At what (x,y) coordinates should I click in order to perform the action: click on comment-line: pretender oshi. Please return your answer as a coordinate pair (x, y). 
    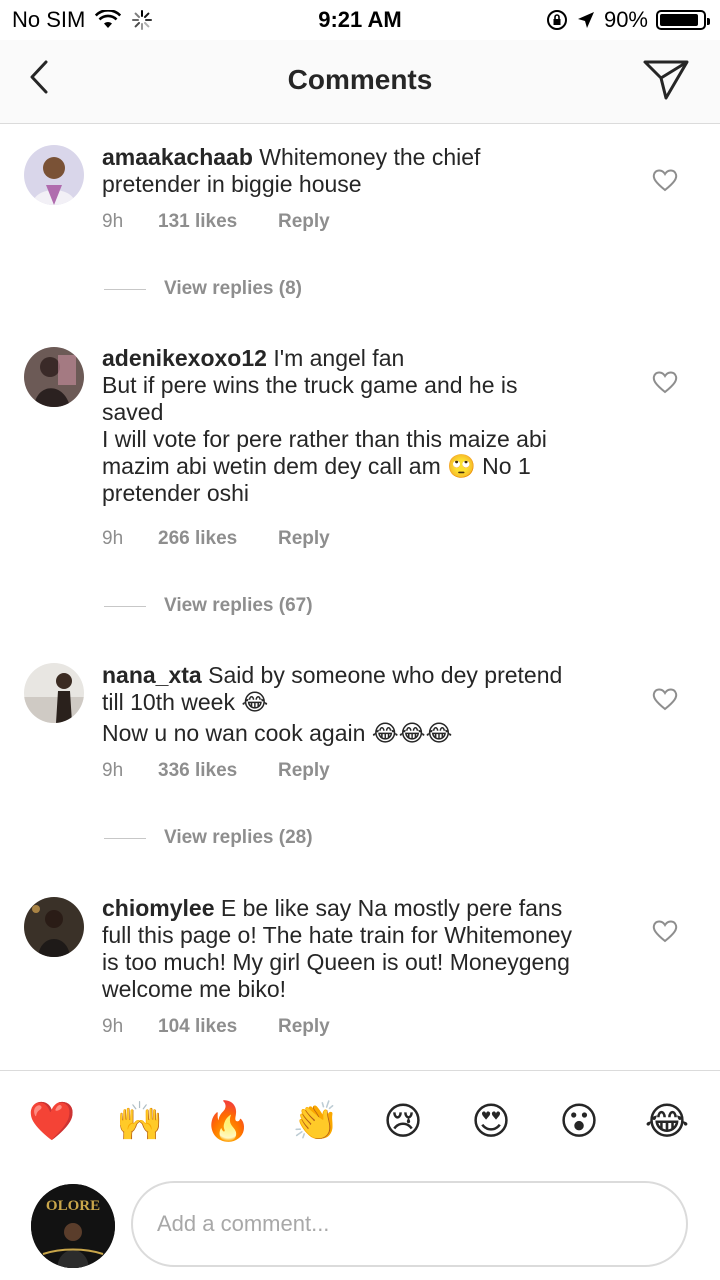
    Looking at the image, I should click on (176, 493).